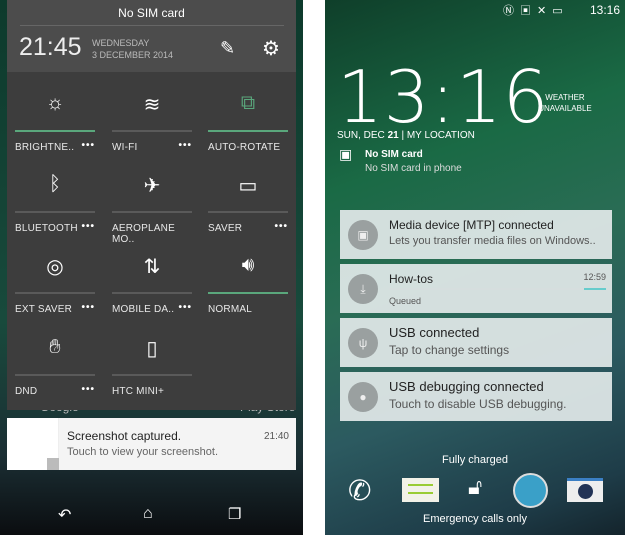 The image size is (625, 535). I want to click on notification-text: Queued, so click(405, 301).